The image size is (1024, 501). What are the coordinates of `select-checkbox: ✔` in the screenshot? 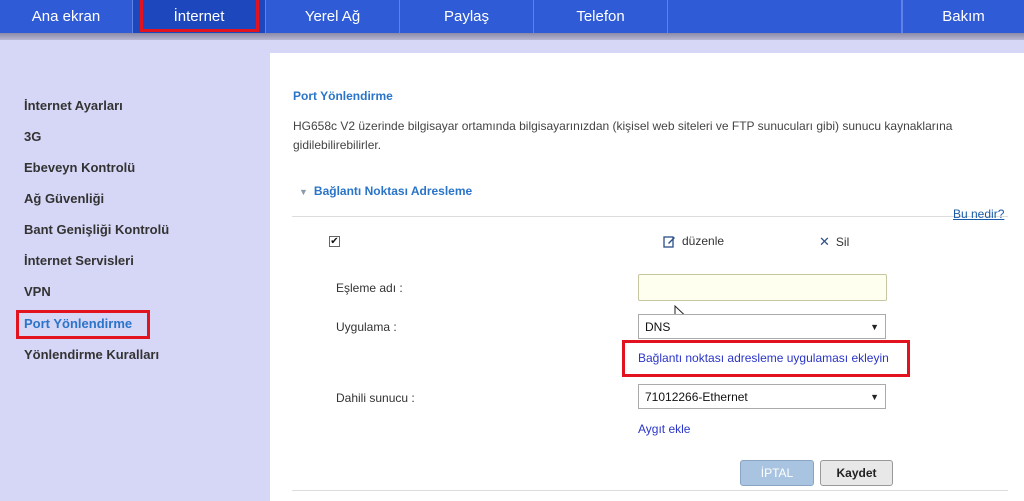 It's located at (334, 241).